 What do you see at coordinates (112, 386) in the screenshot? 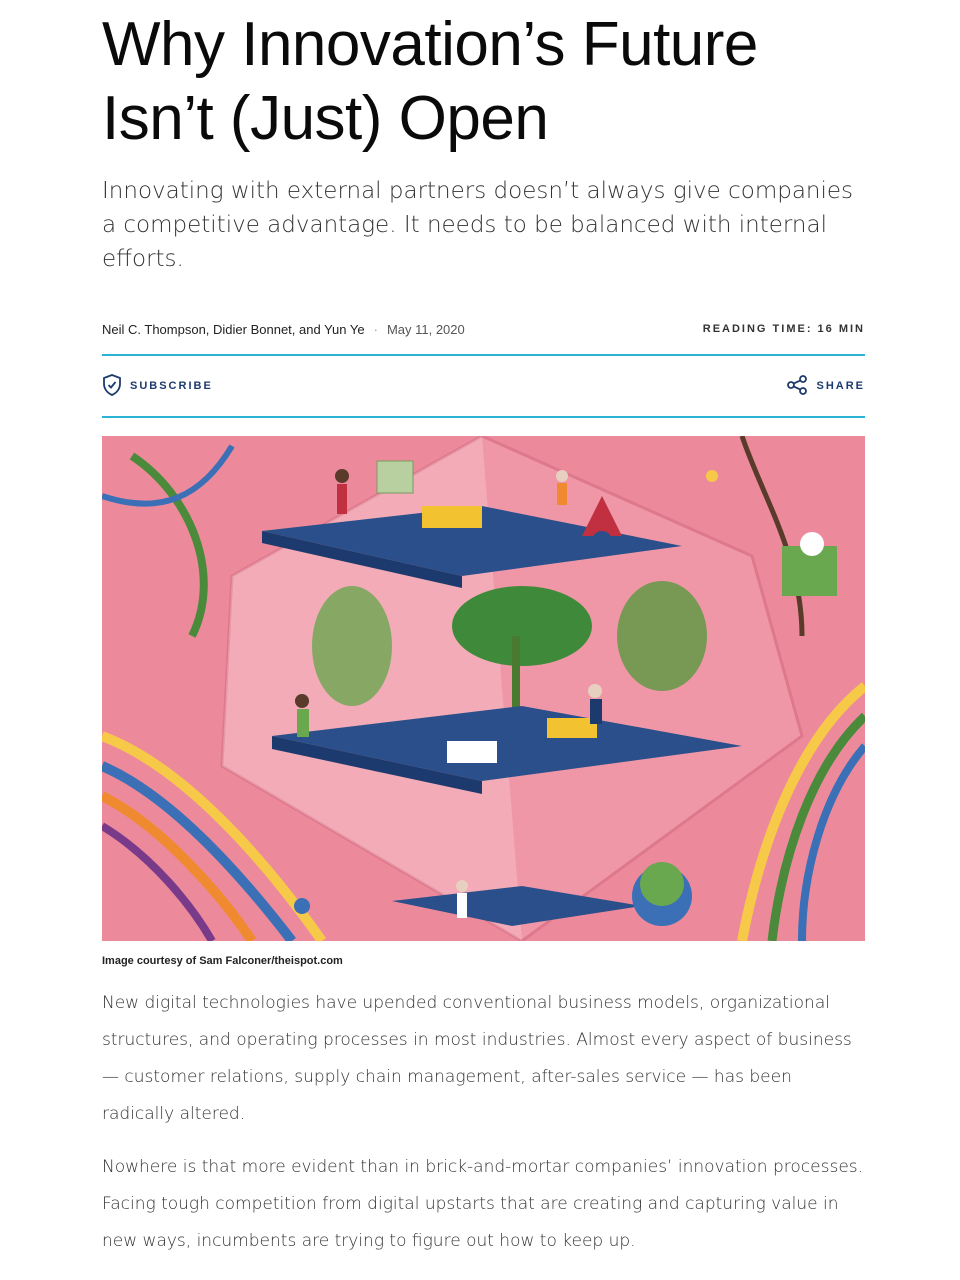
I see `shield-icon` at bounding box center [112, 386].